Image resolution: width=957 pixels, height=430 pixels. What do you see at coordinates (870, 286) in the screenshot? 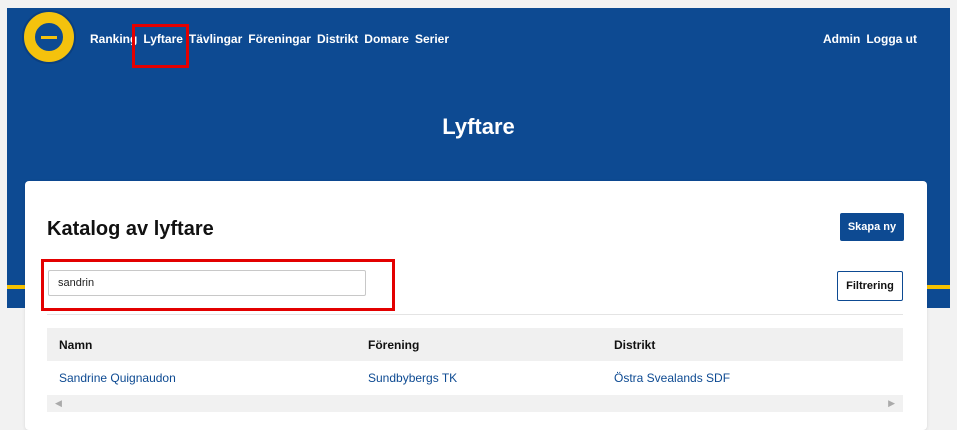
I see `filter-button: Filtrering` at bounding box center [870, 286].